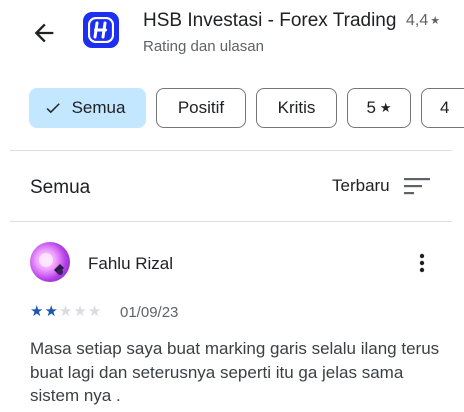 Image resolution: width=464 pixels, height=412 pixels. I want to click on filter-chip-positif: Positif, so click(201, 108).